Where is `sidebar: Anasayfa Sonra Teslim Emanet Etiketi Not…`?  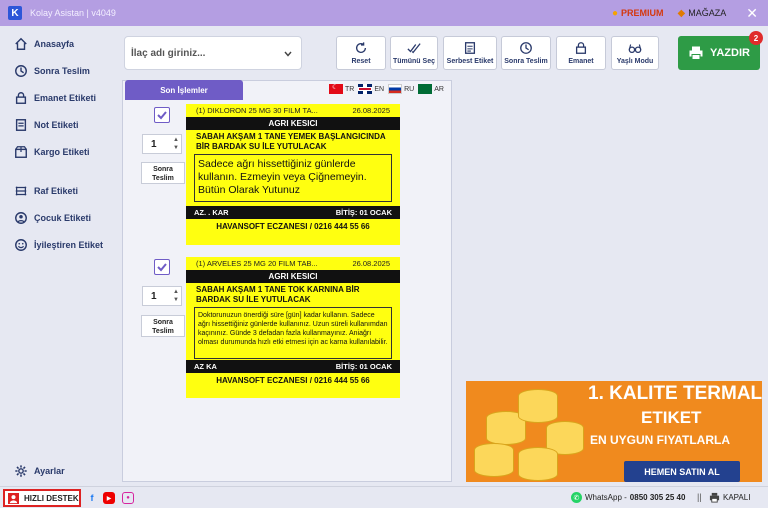 sidebar: Anasayfa Sonra Teslim Emanet Etiketi Not… is located at coordinates (59, 255).